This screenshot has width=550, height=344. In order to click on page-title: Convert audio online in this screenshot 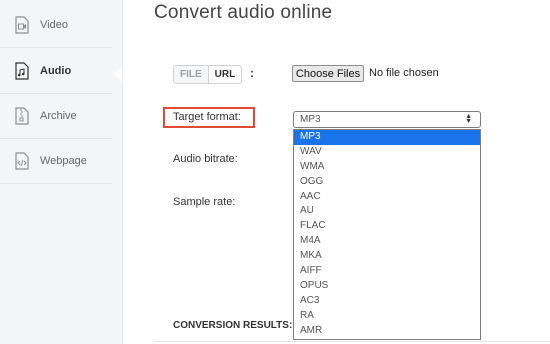, I will do `click(243, 12)`.